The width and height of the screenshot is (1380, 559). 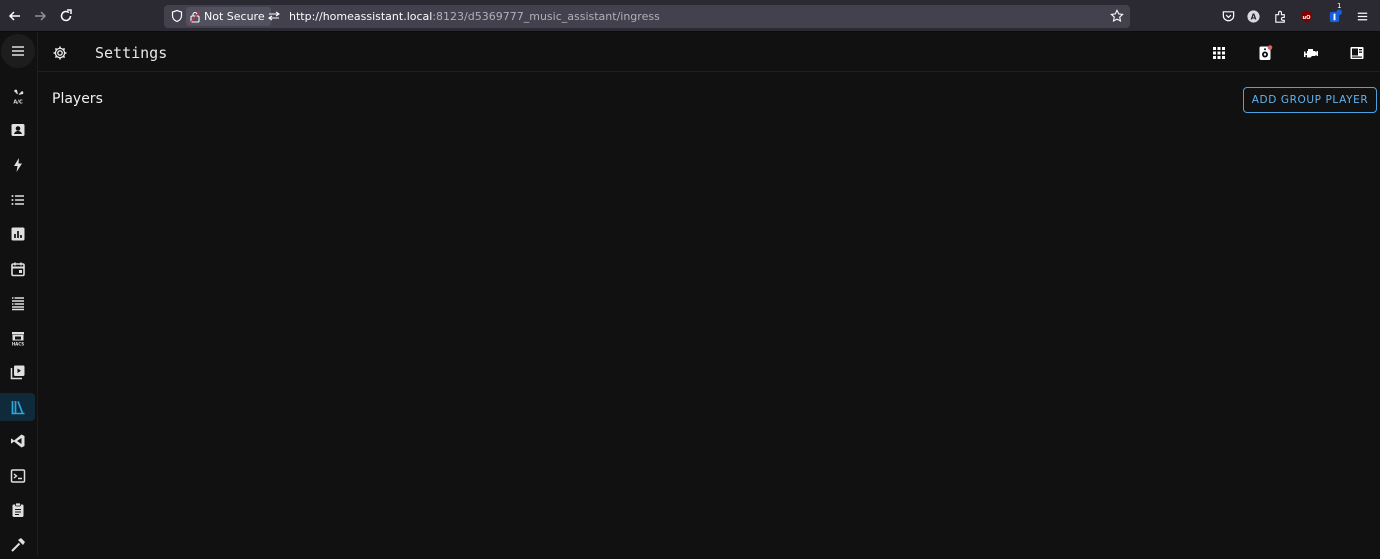 I want to click on clipboard-list-icon, so click(x=17, y=509).